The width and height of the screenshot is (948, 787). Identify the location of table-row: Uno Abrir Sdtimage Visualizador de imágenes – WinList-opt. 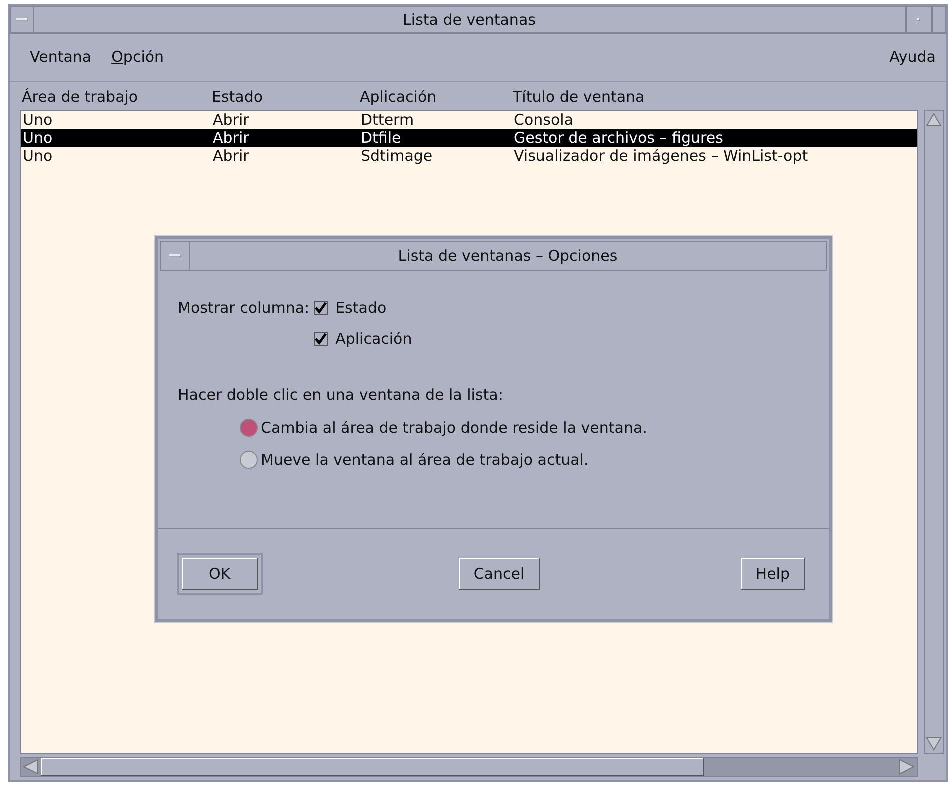
(469, 156).